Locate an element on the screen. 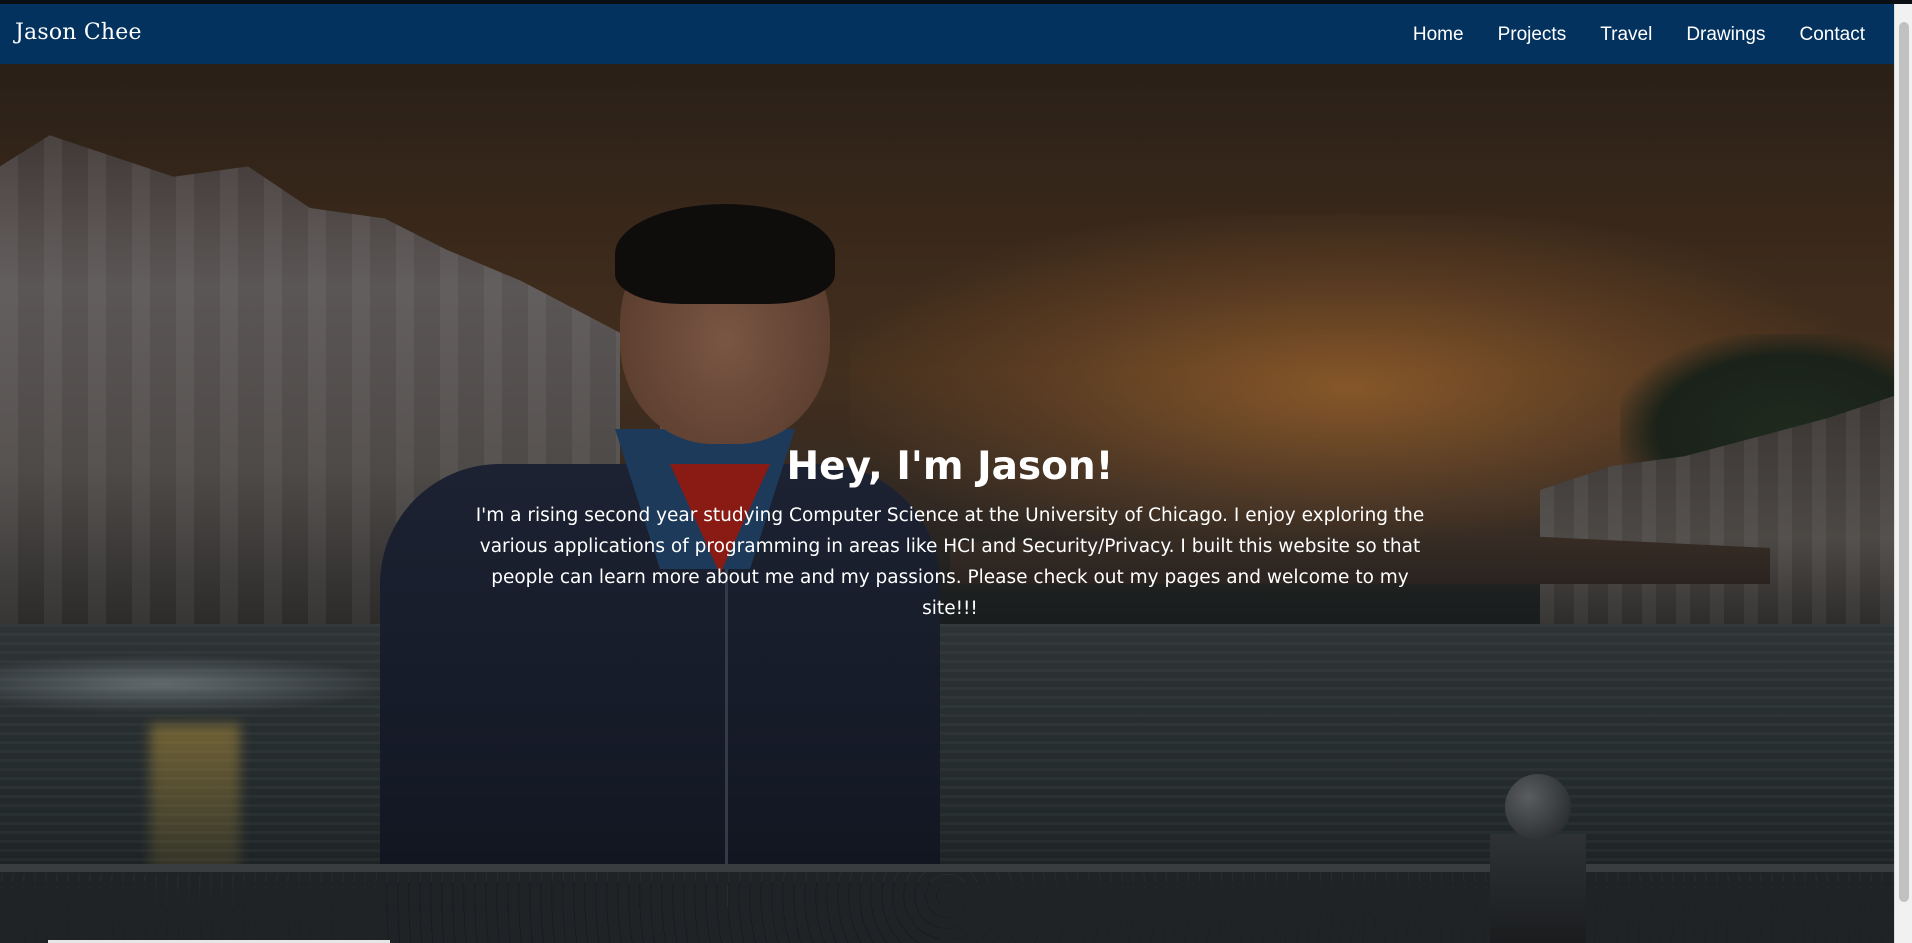 This screenshot has width=1912, height=943. vertical-scrollbar is located at coordinates (1903, 473).